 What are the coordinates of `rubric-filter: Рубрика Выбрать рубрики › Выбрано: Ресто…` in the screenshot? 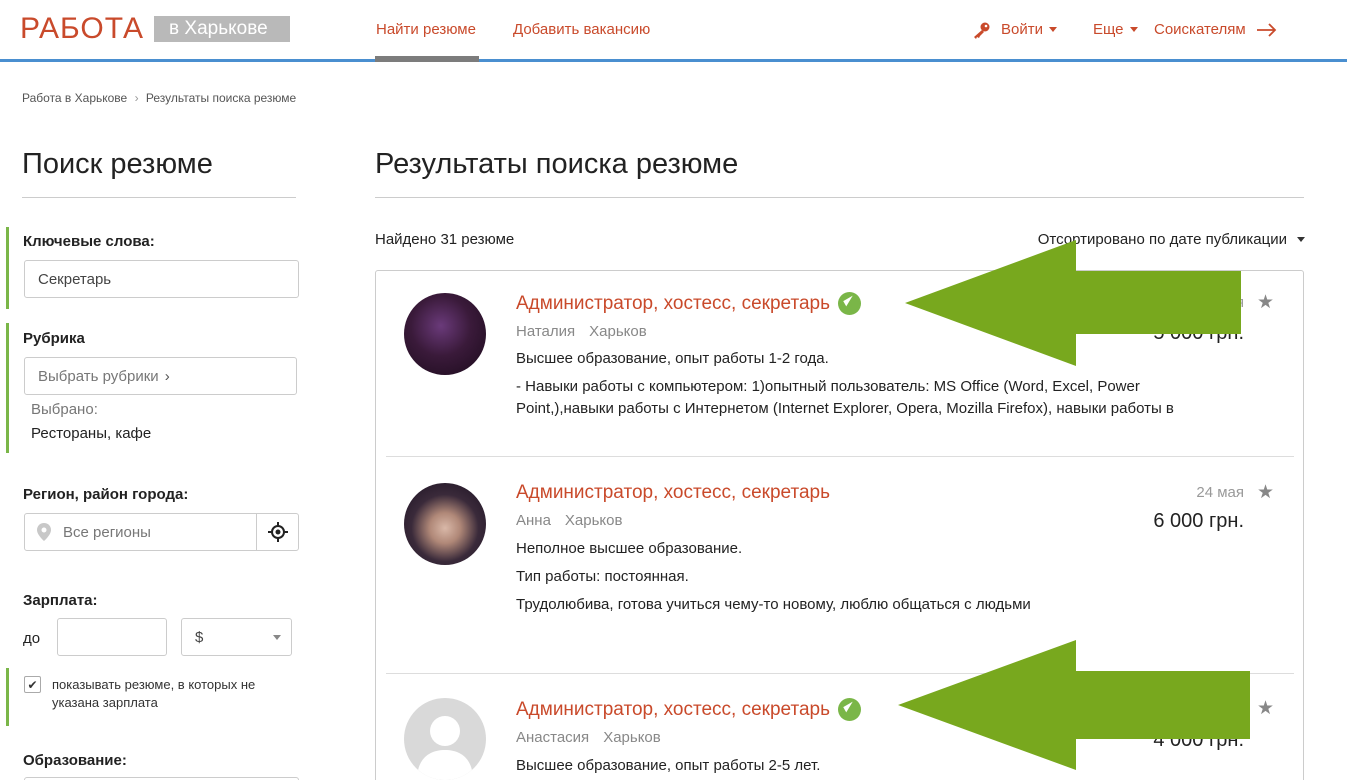 It's located at (152, 388).